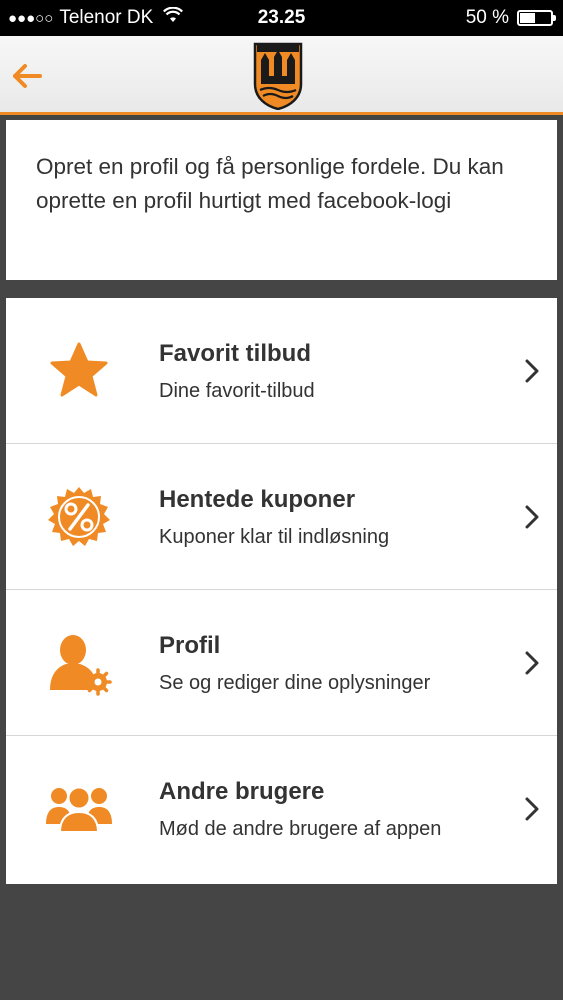  What do you see at coordinates (235, 353) in the screenshot?
I see `menu-item-title: Favorit tilbud` at bounding box center [235, 353].